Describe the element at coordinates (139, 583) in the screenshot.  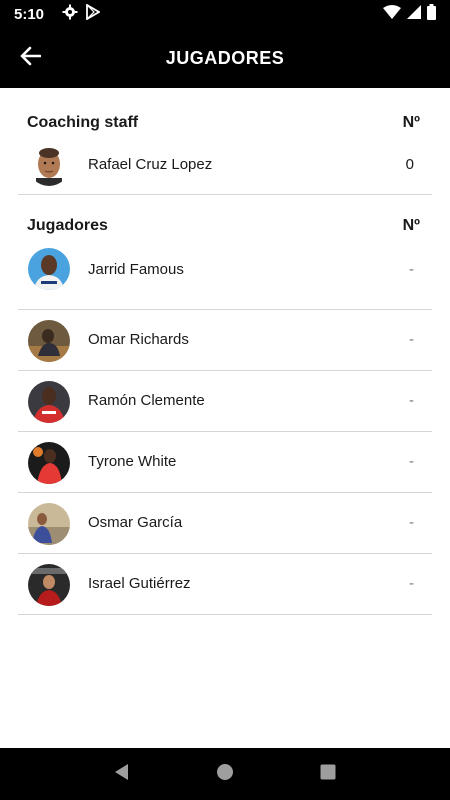
I see `player-name: Israel Gutiérrez` at that location.